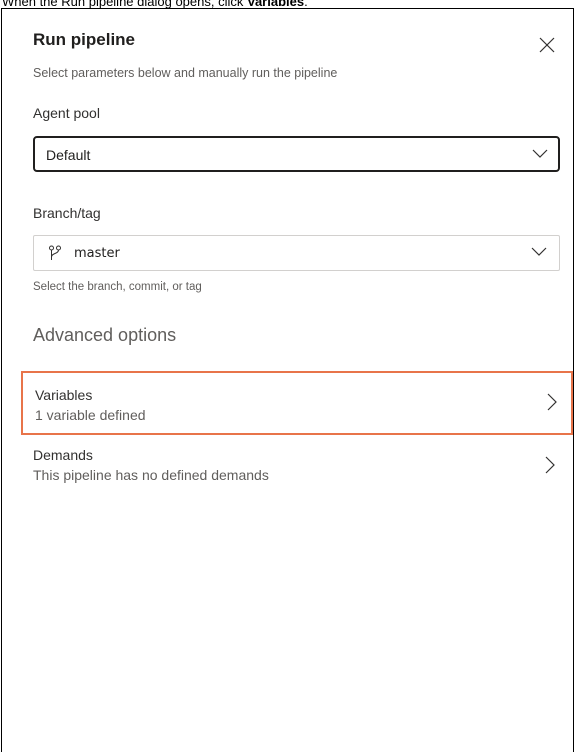 This screenshot has width=575, height=752. I want to click on agent-pool-dropdown: Default, so click(296, 154).